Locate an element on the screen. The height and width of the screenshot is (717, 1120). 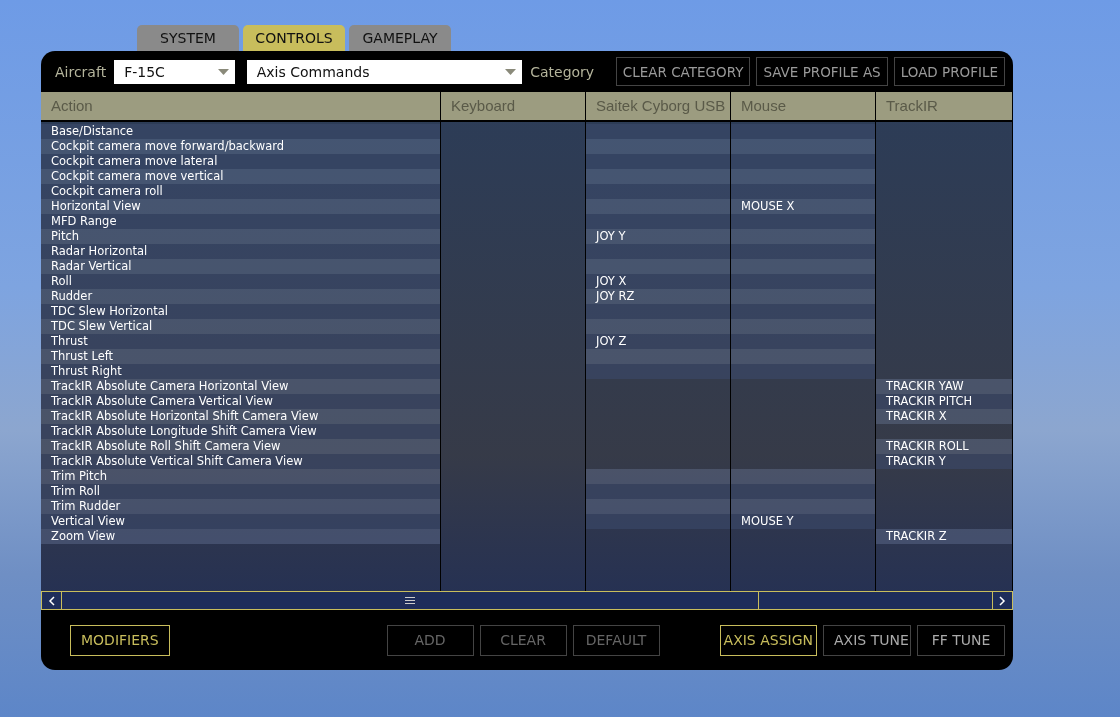
aircraft-dropdown: F-15C is located at coordinates (174, 71).